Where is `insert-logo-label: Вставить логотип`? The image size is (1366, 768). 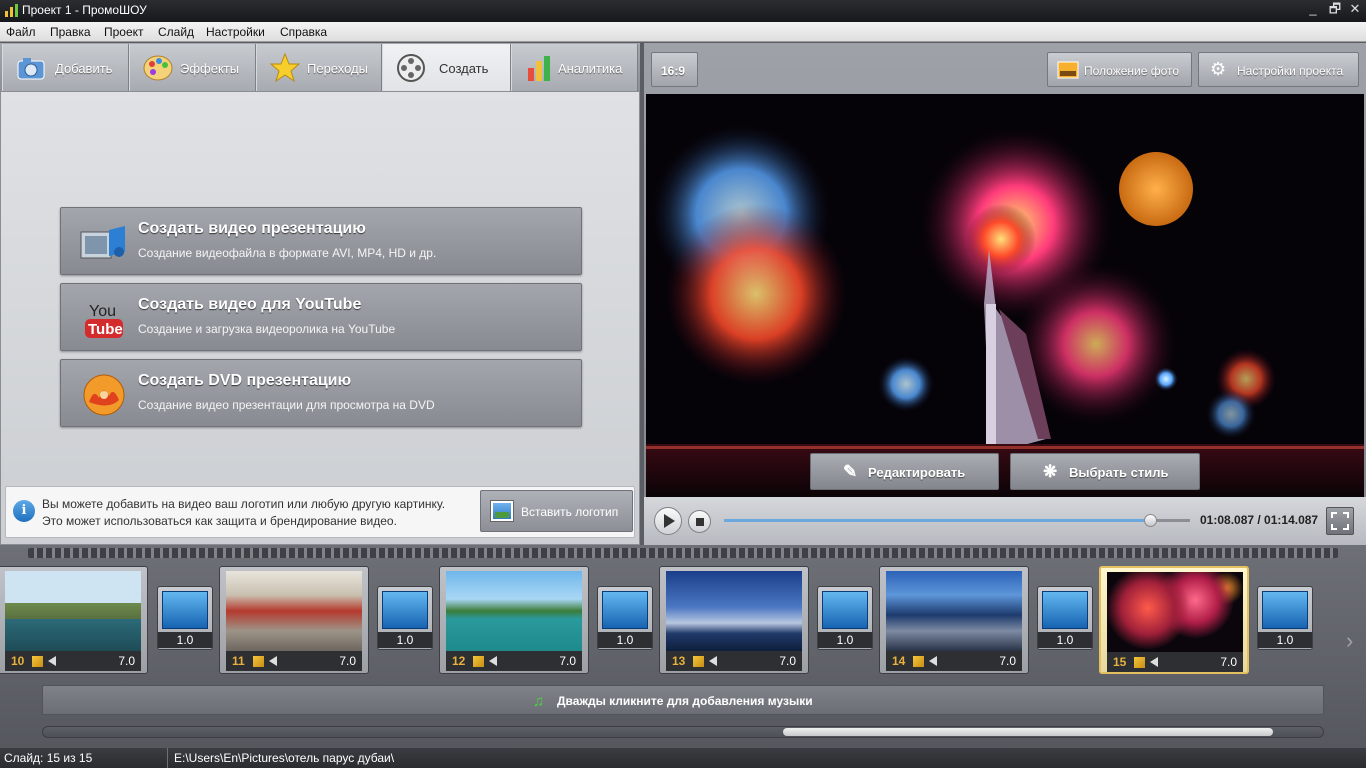 insert-logo-label: Вставить логотип is located at coordinates (570, 512).